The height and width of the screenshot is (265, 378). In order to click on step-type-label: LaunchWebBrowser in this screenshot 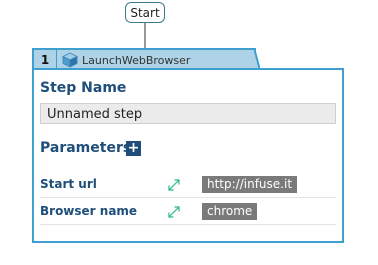, I will do `click(136, 60)`.